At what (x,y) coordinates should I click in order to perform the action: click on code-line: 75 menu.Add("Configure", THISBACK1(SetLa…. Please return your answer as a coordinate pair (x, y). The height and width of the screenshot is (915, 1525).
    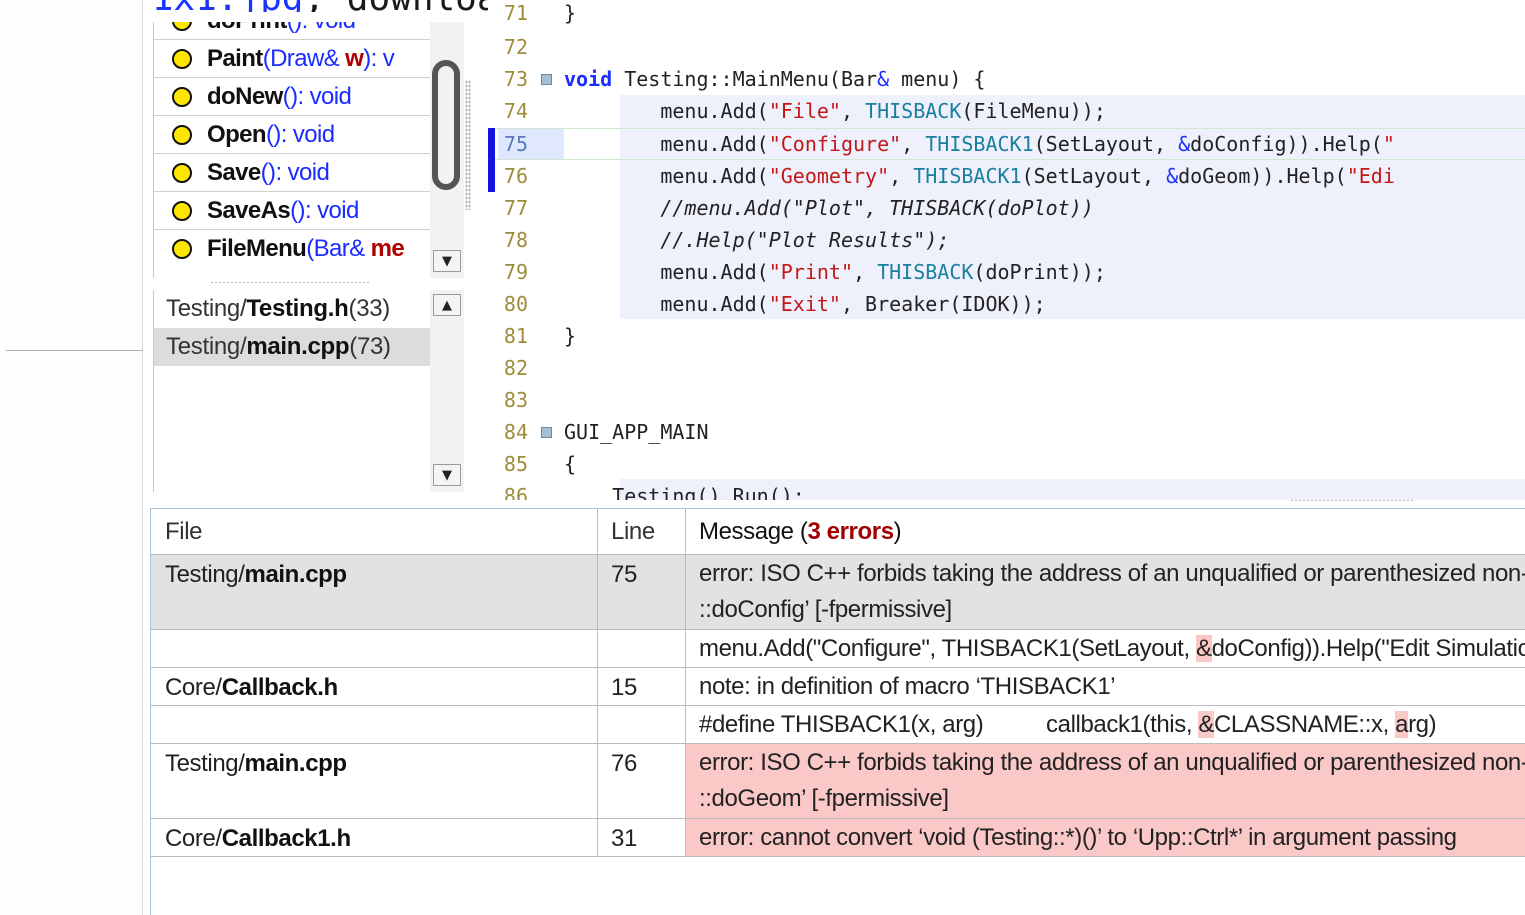
    Looking at the image, I should click on (1006, 144).